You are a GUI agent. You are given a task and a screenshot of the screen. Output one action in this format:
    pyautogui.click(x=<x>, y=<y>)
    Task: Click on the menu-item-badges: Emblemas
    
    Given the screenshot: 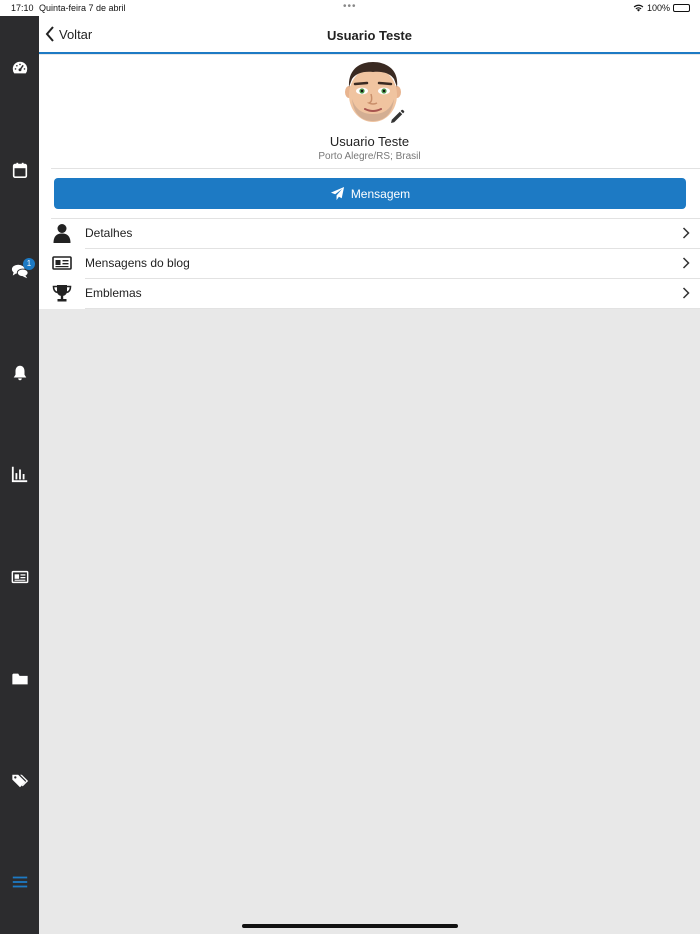 What is the action you would take?
    pyautogui.click(x=369, y=293)
    